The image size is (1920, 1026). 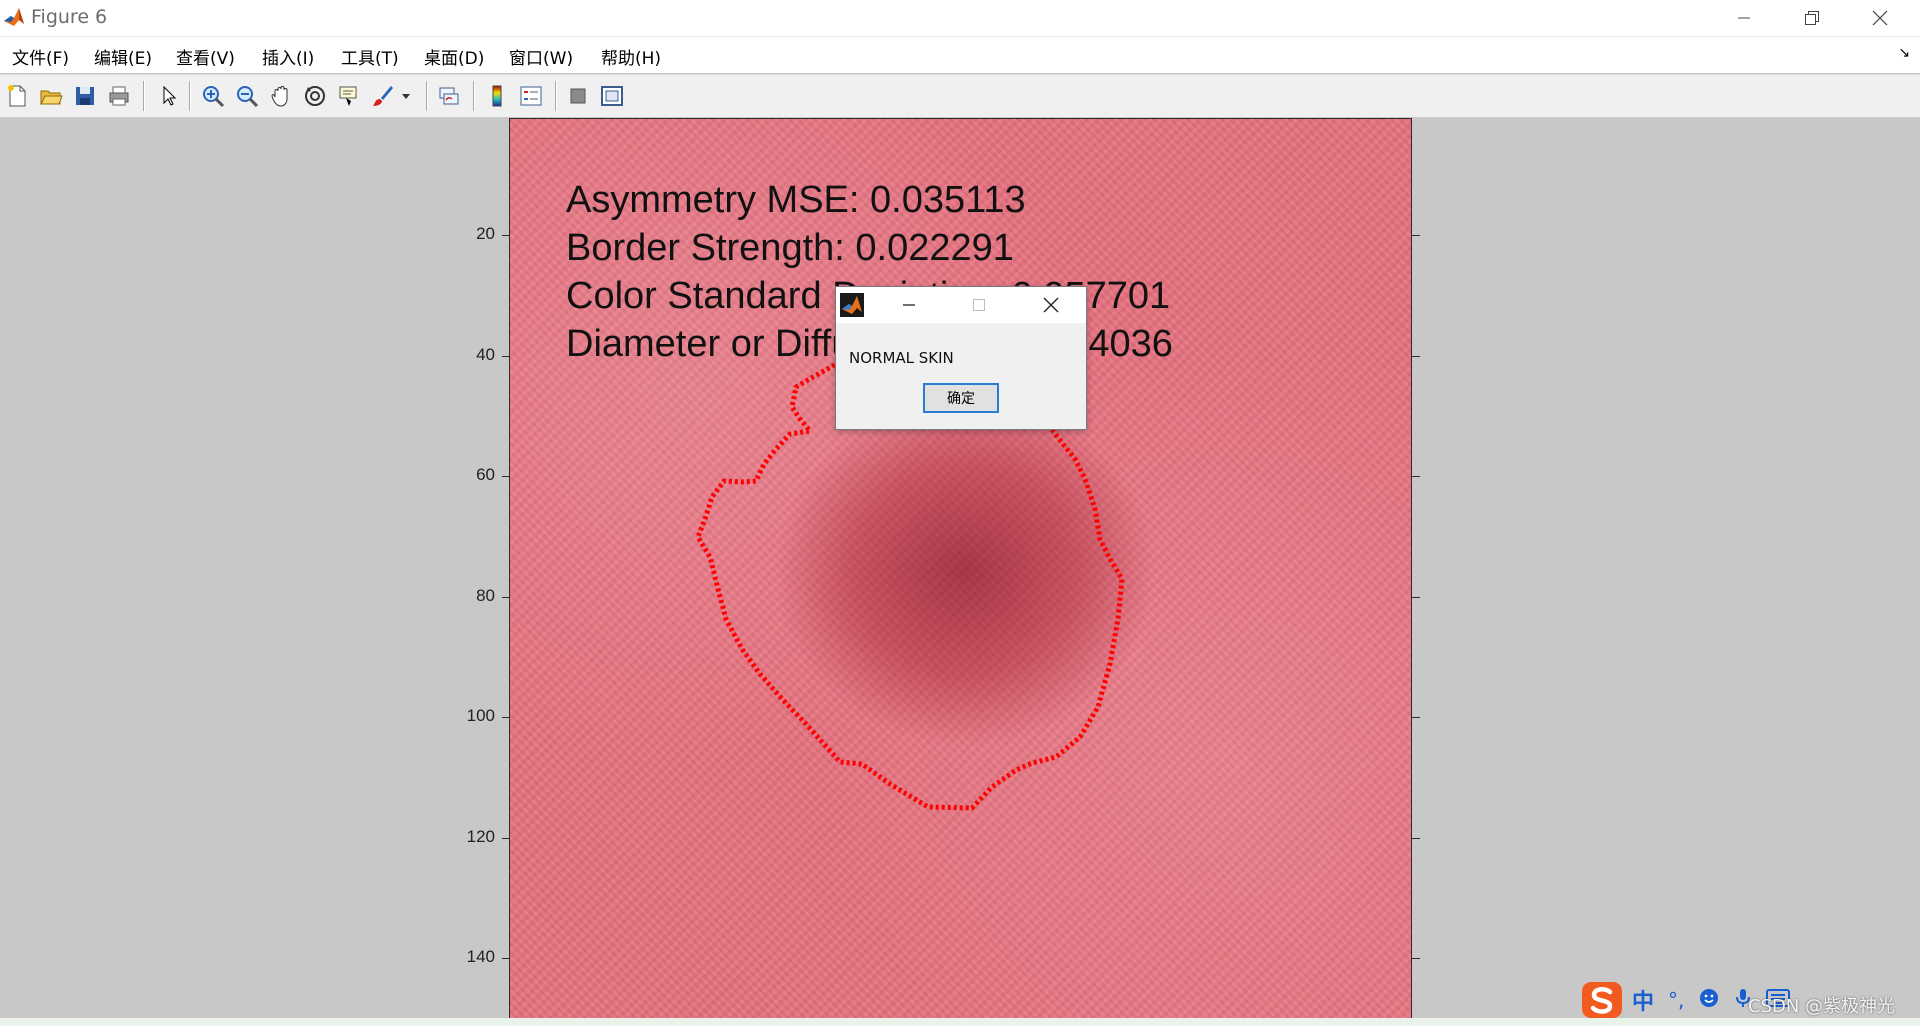 I want to click on brush-dropdown-icon, so click(x=406, y=96).